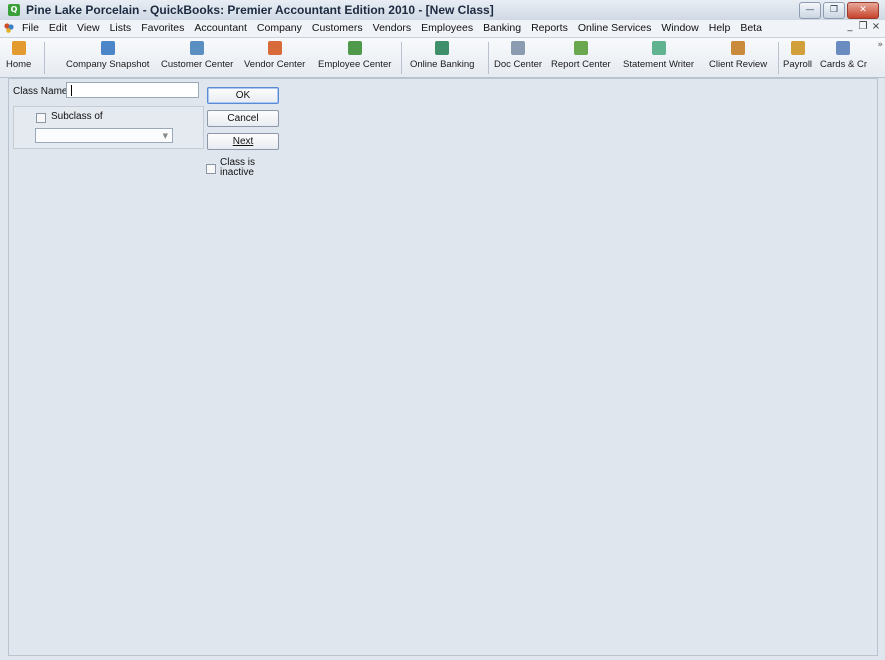 This screenshot has width=885, height=660. Describe the element at coordinates (275, 64) in the screenshot. I see `toolbar-label: Vendor Center` at that location.